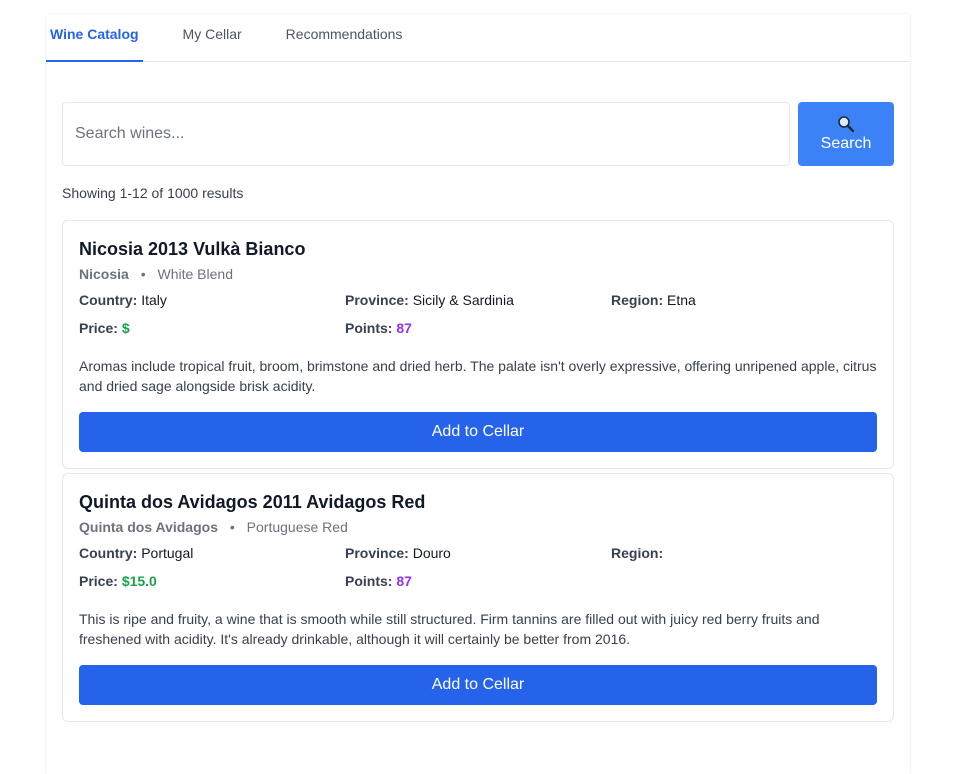 The image size is (962, 774). Describe the element at coordinates (846, 143) in the screenshot. I see `search-button-label: Search` at that location.